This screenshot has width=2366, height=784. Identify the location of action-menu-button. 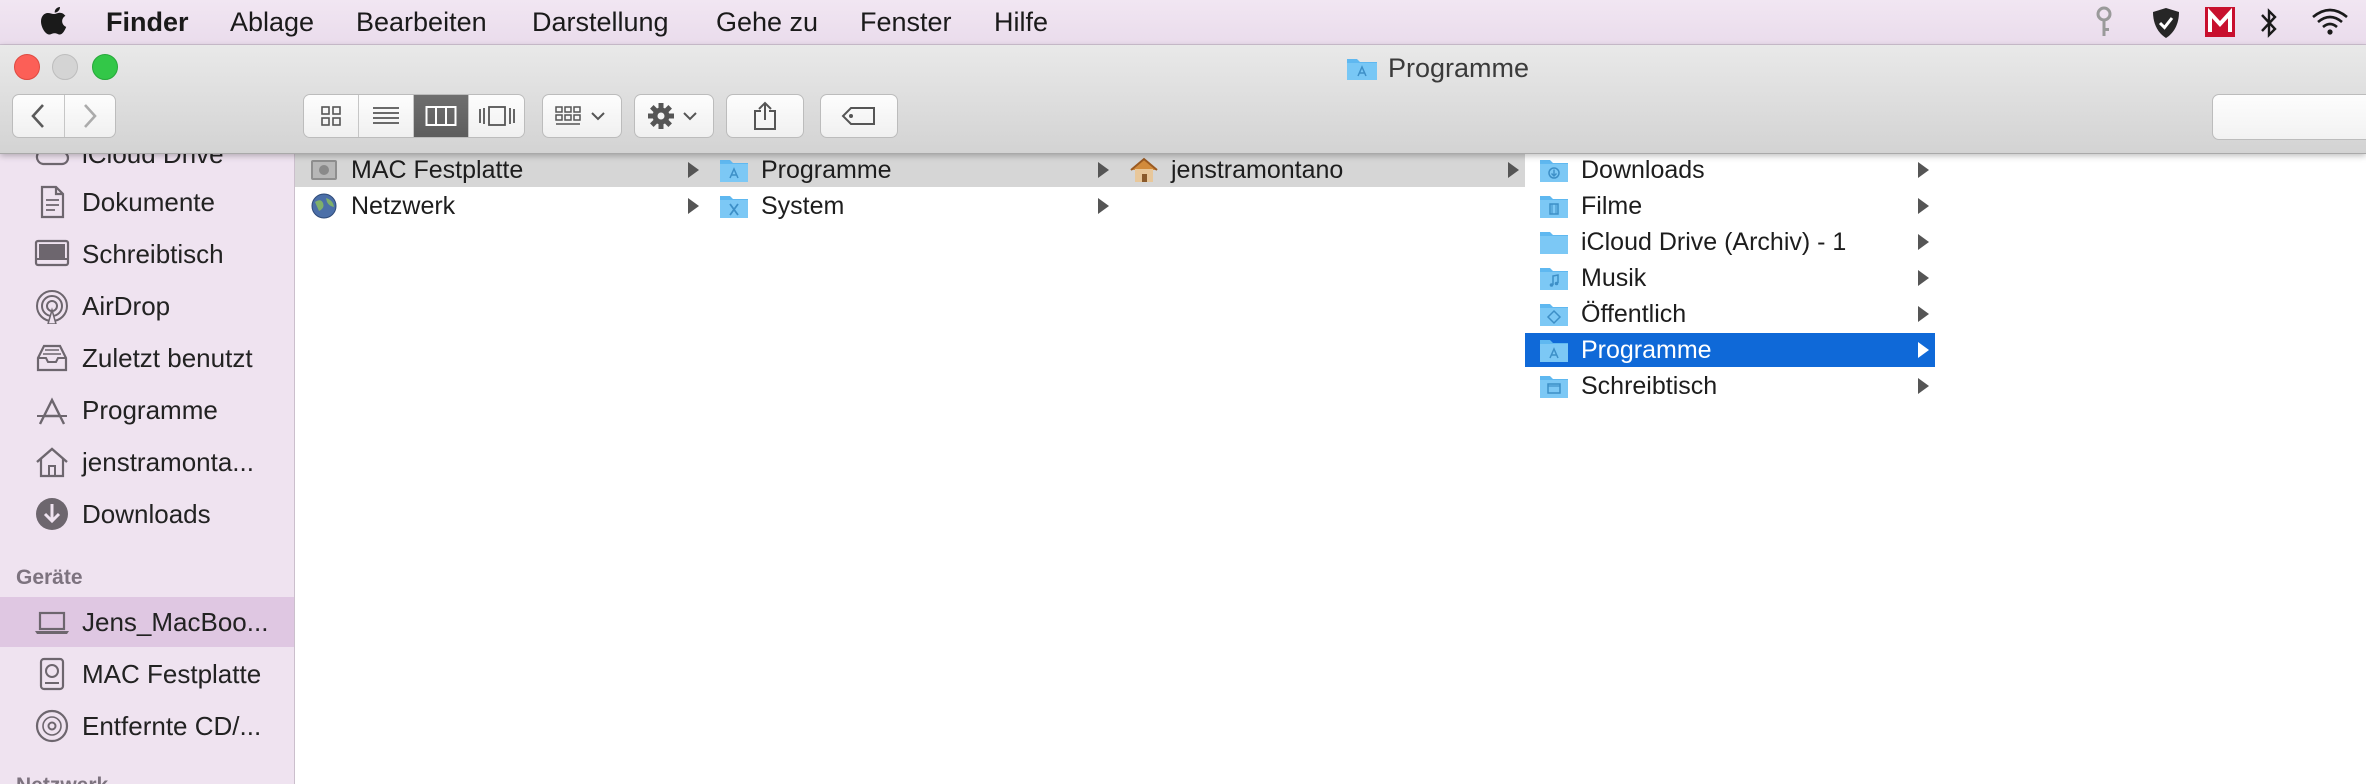
(674, 116).